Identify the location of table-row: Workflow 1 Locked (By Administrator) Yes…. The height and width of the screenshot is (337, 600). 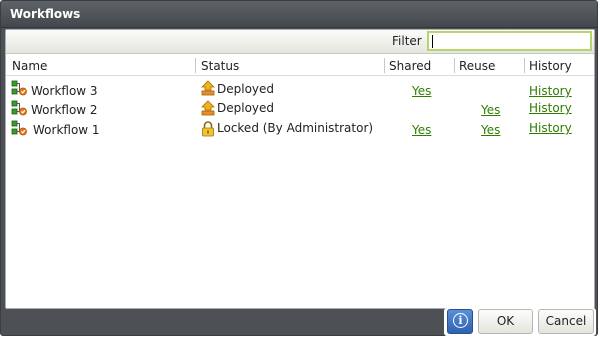
(300, 130).